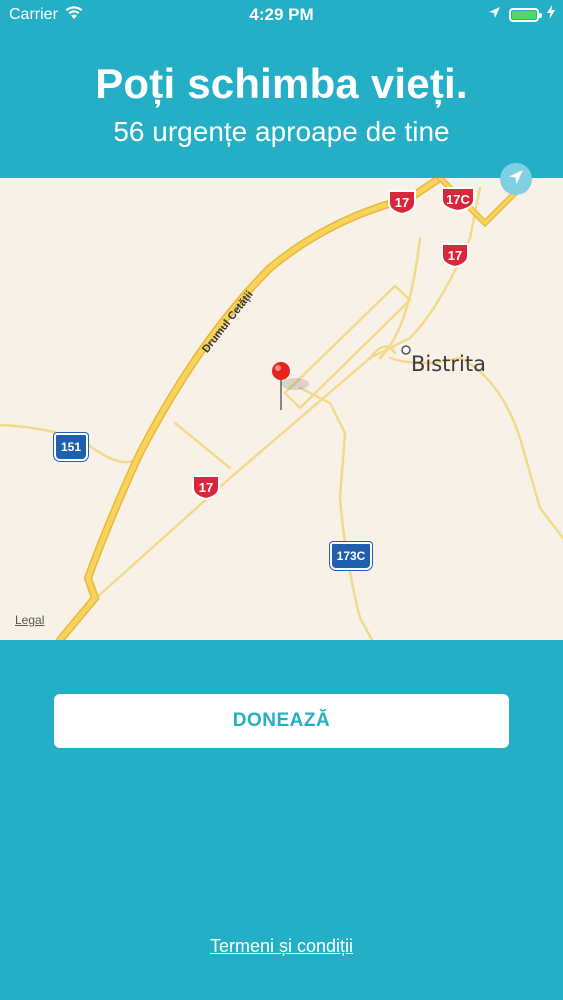  Describe the element at coordinates (206, 487) in the screenshot. I see `route-shield-17-south: 17` at that location.